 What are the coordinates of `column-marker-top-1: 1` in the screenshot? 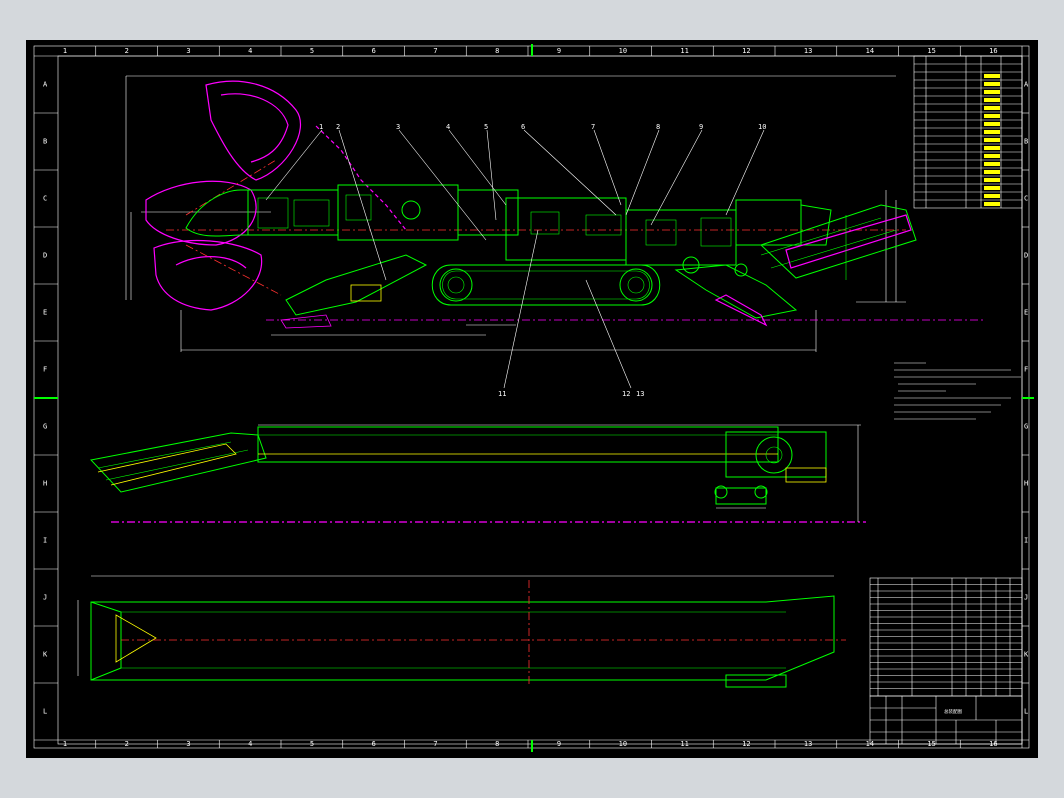 It's located at (65, 51).